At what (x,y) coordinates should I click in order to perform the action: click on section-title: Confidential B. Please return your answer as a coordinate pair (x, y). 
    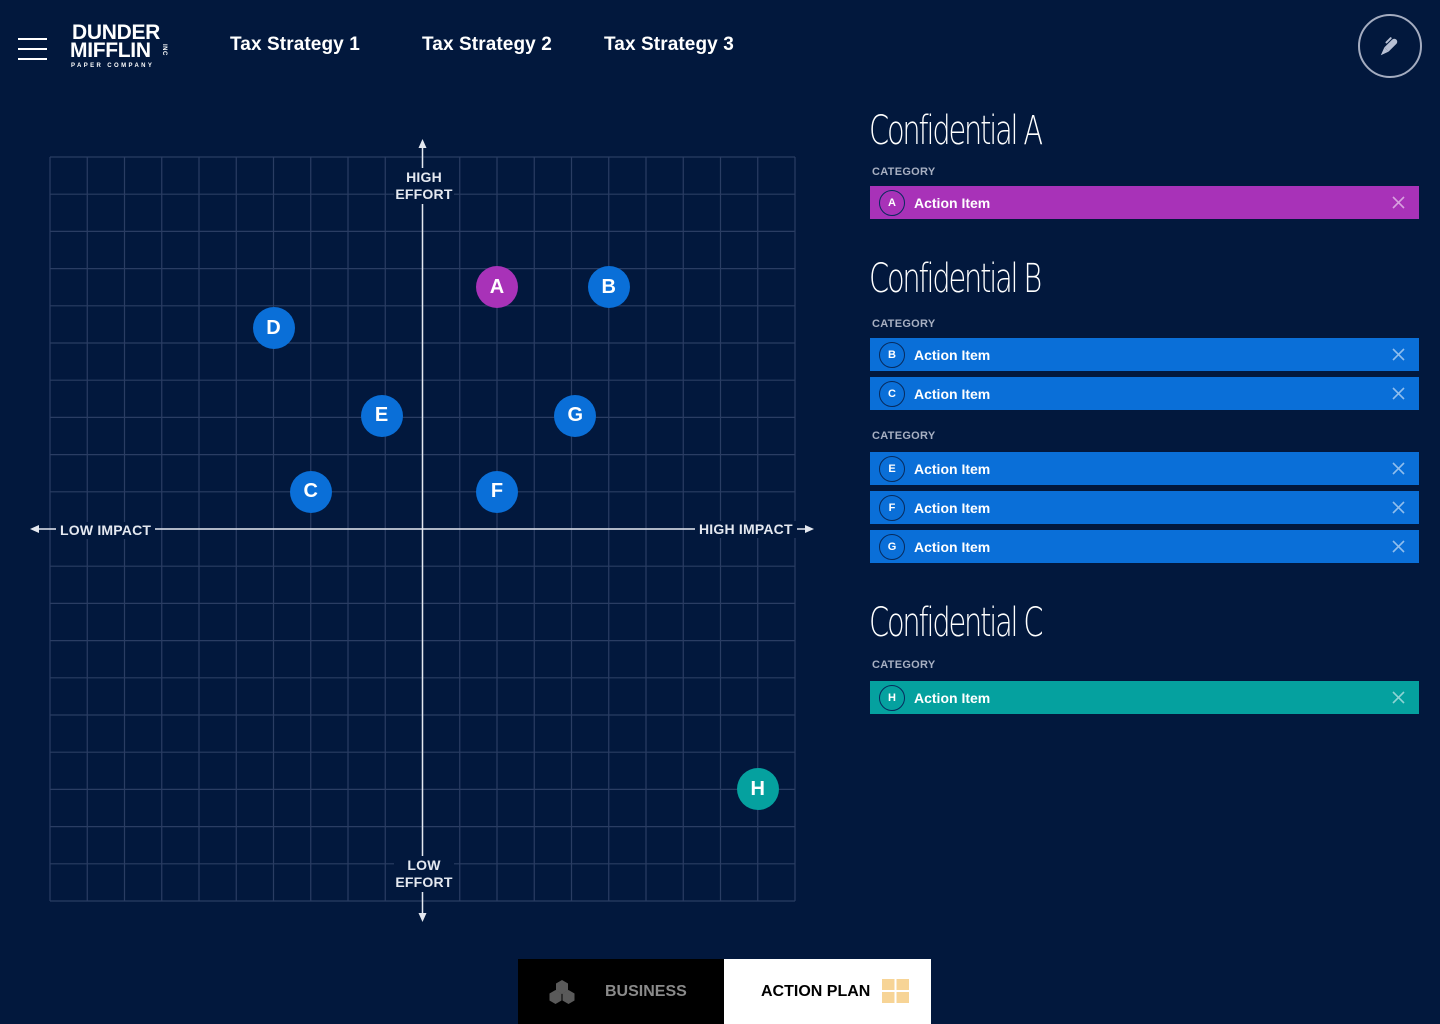
    Looking at the image, I should click on (955, 279).